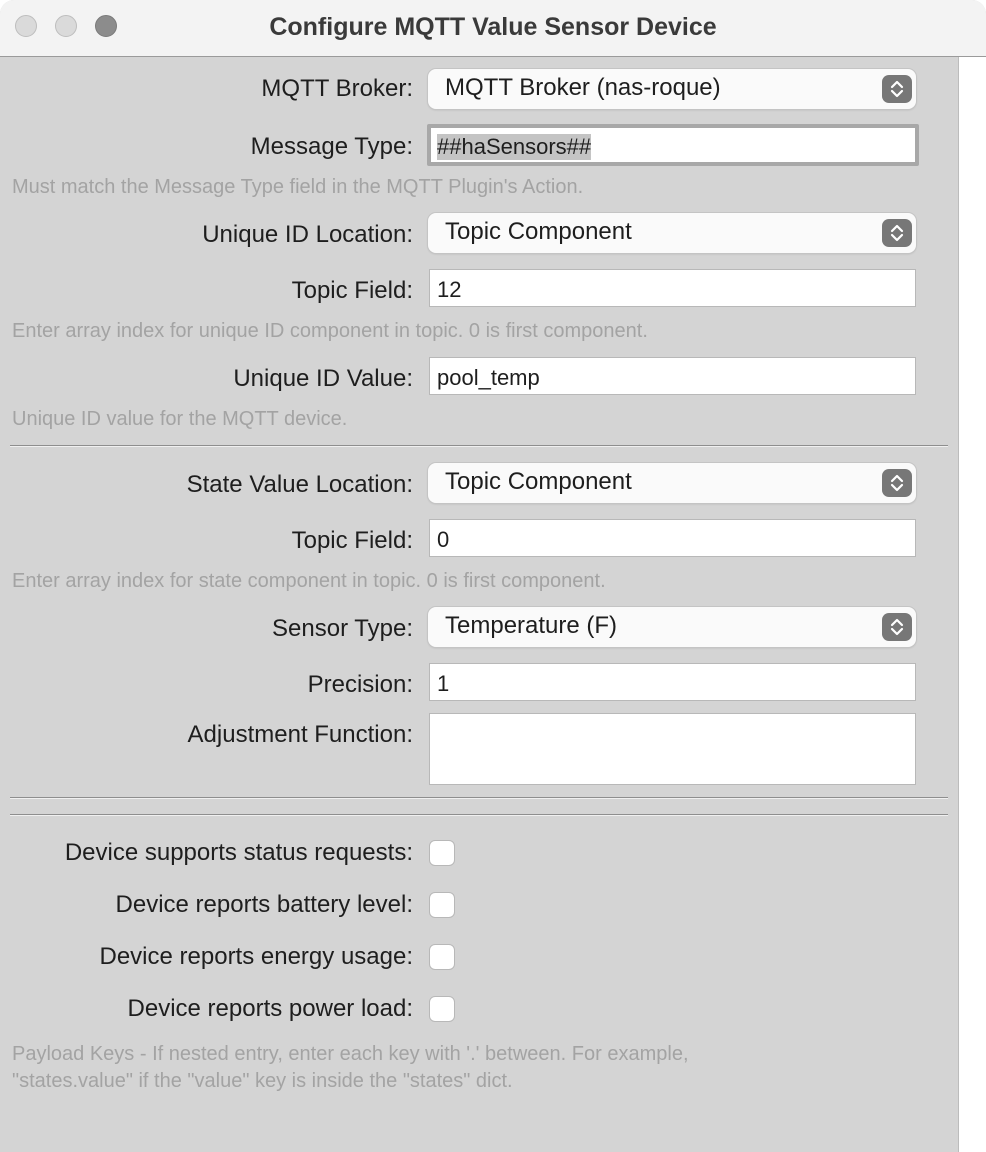 The image size is (986, 1152). I want to click on state-topic-field-input: 0, so click(672, 538).